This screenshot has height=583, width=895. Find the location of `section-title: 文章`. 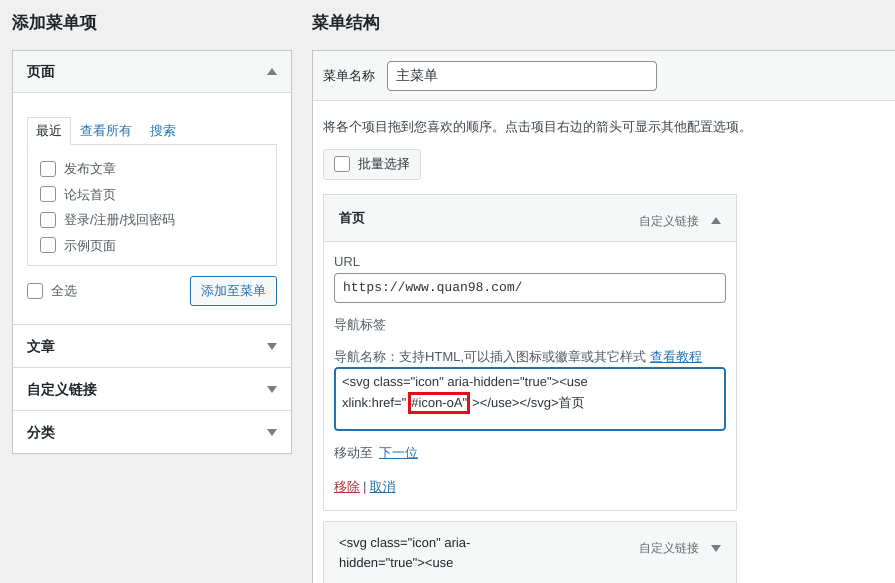

section-title: 文章 is located at coordinates (41, 346).